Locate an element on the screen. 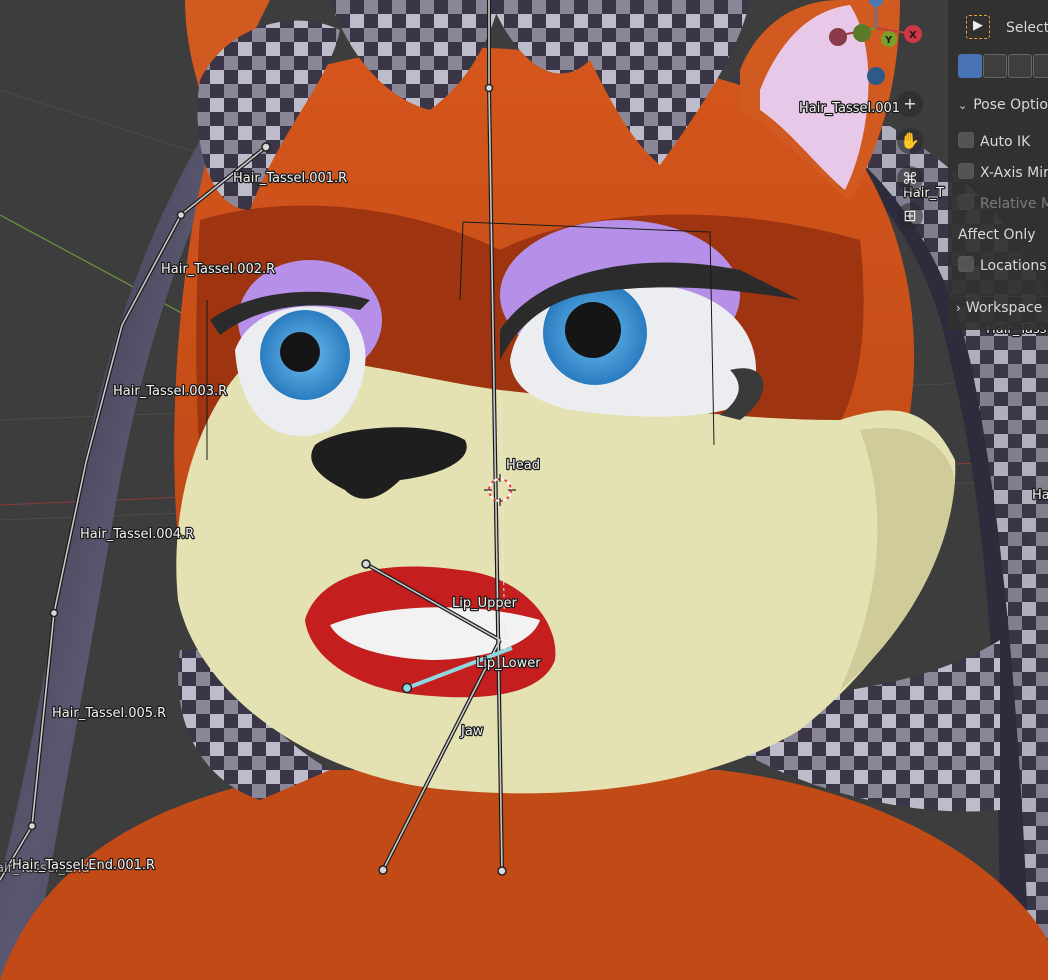 The width and height of the screenshot is (1048, 980). gizmo-neg-z is located at coordinates (876, 76).